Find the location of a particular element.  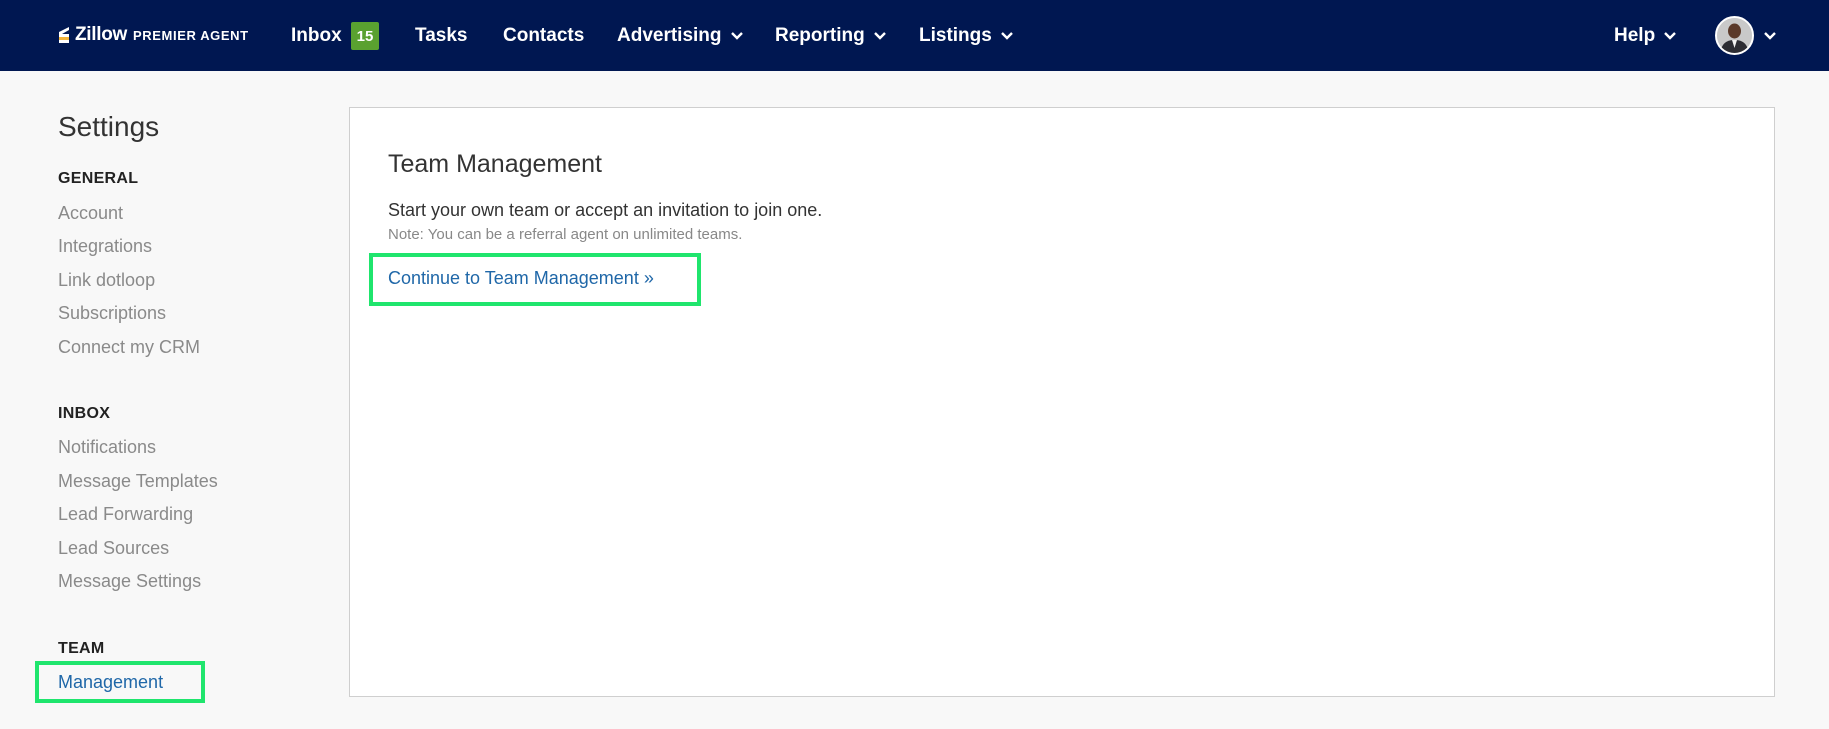

user-avatar is located at coordinates (1734, 35).